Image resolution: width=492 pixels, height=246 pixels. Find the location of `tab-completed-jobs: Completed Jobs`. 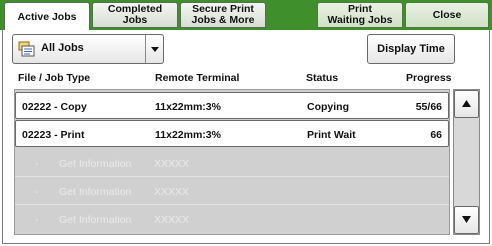

tab-completed-jobs: Completed Jobs is located at coordinates (135, 15).